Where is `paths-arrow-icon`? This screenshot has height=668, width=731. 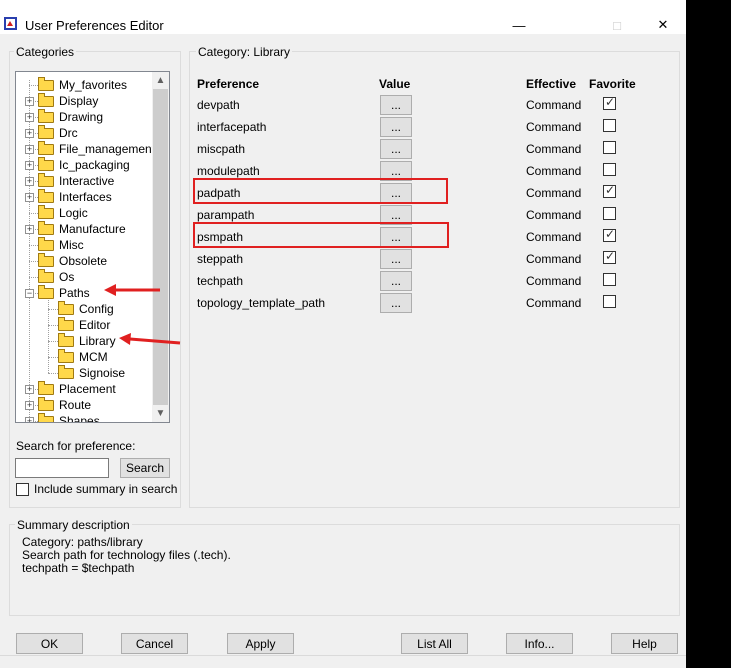 paths-arrow-icon is located at coordinates (132, 290).